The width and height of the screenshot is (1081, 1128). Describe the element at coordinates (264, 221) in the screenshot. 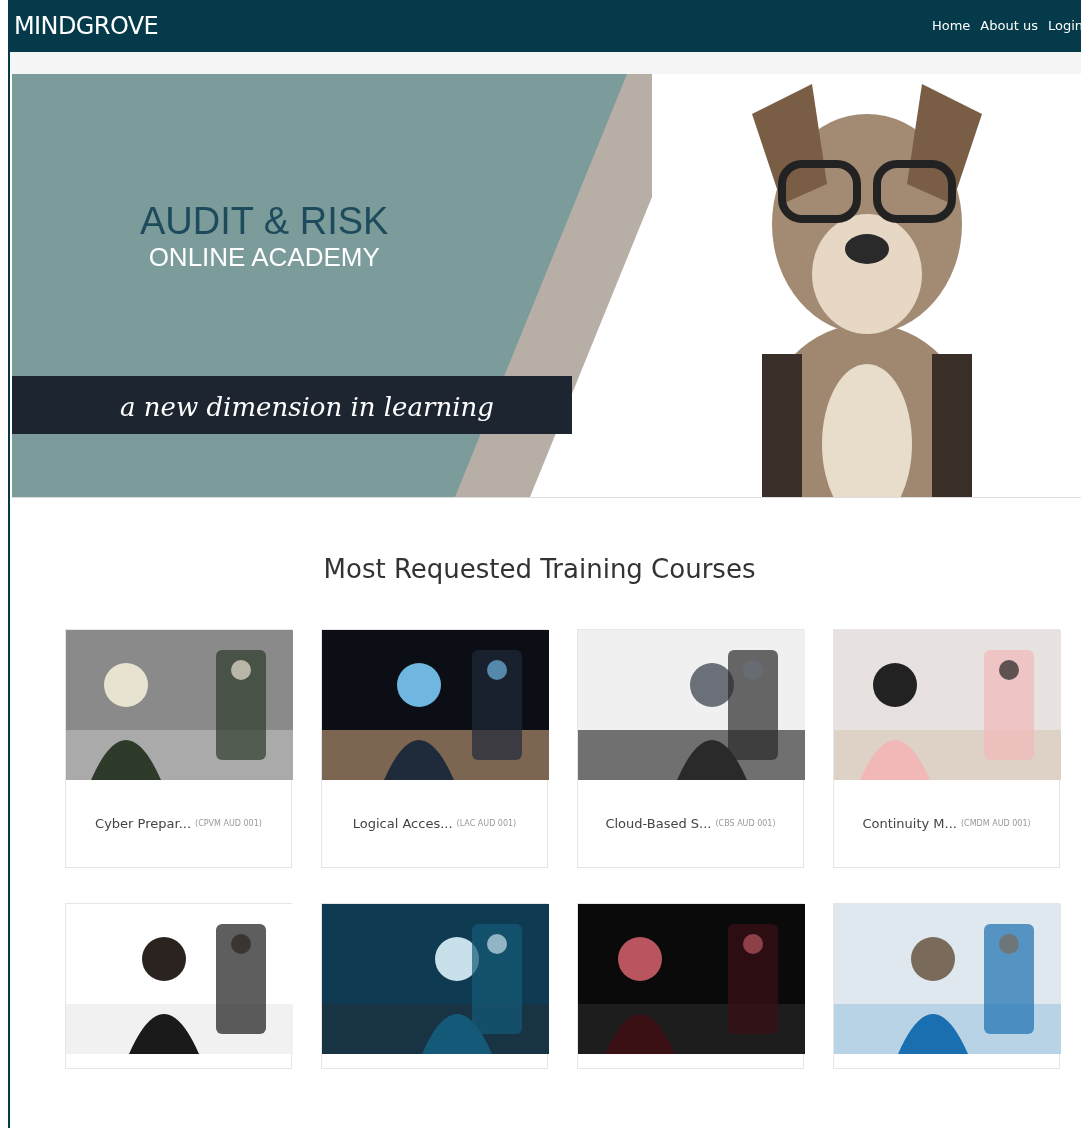

I see `hero-title: AUDIT & RISK` at that location.